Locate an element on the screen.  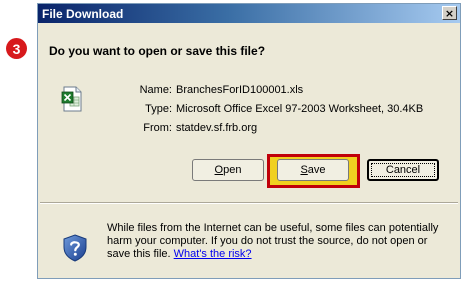
file-from-value: statdev.sf.frb.org is located at coordinates (217, 128).